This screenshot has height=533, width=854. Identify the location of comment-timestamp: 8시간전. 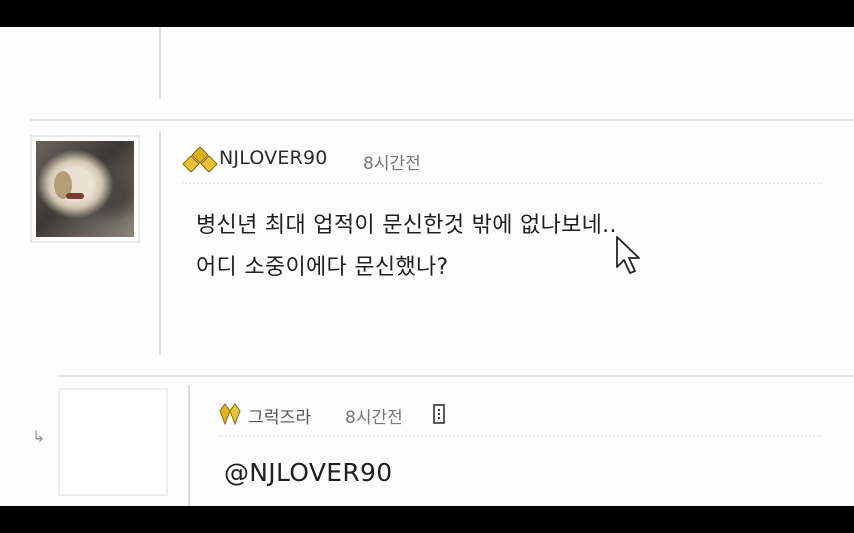
(392, 164).